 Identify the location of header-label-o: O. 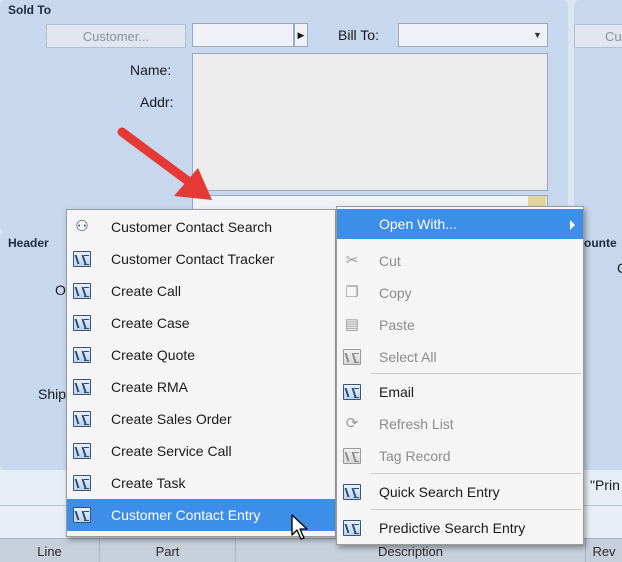
(60, 290).